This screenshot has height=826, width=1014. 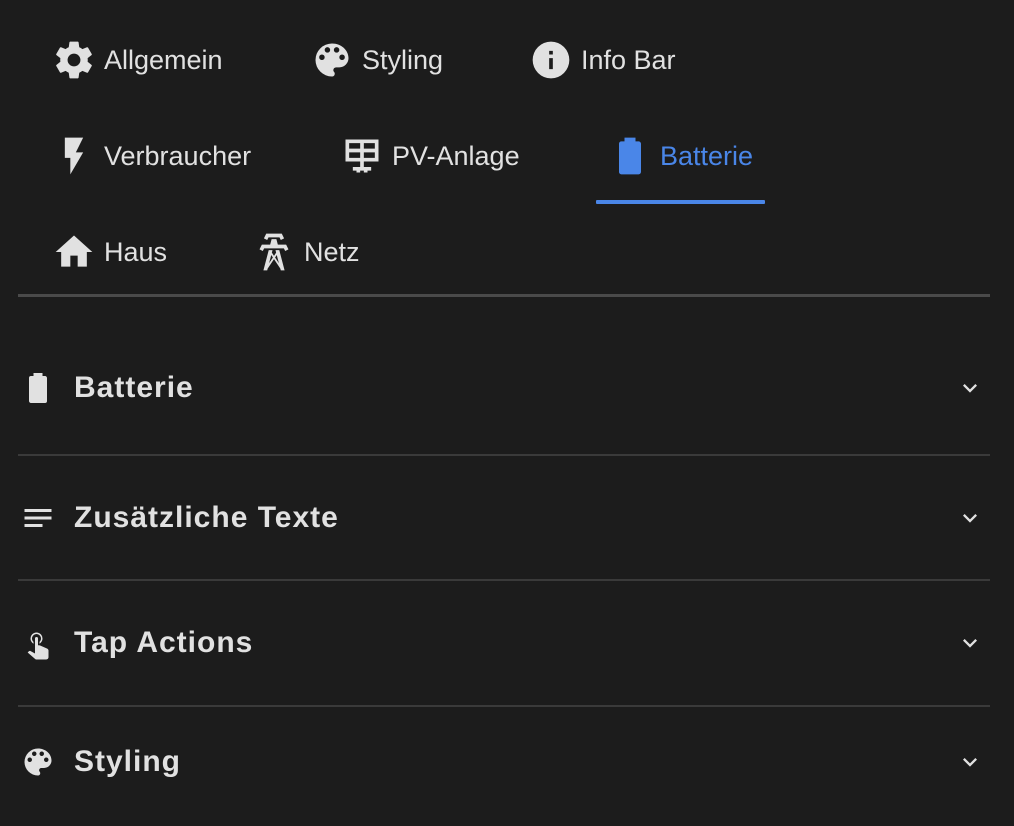 I want to click on tab-netz: Netz, so click(x=306, y=252).